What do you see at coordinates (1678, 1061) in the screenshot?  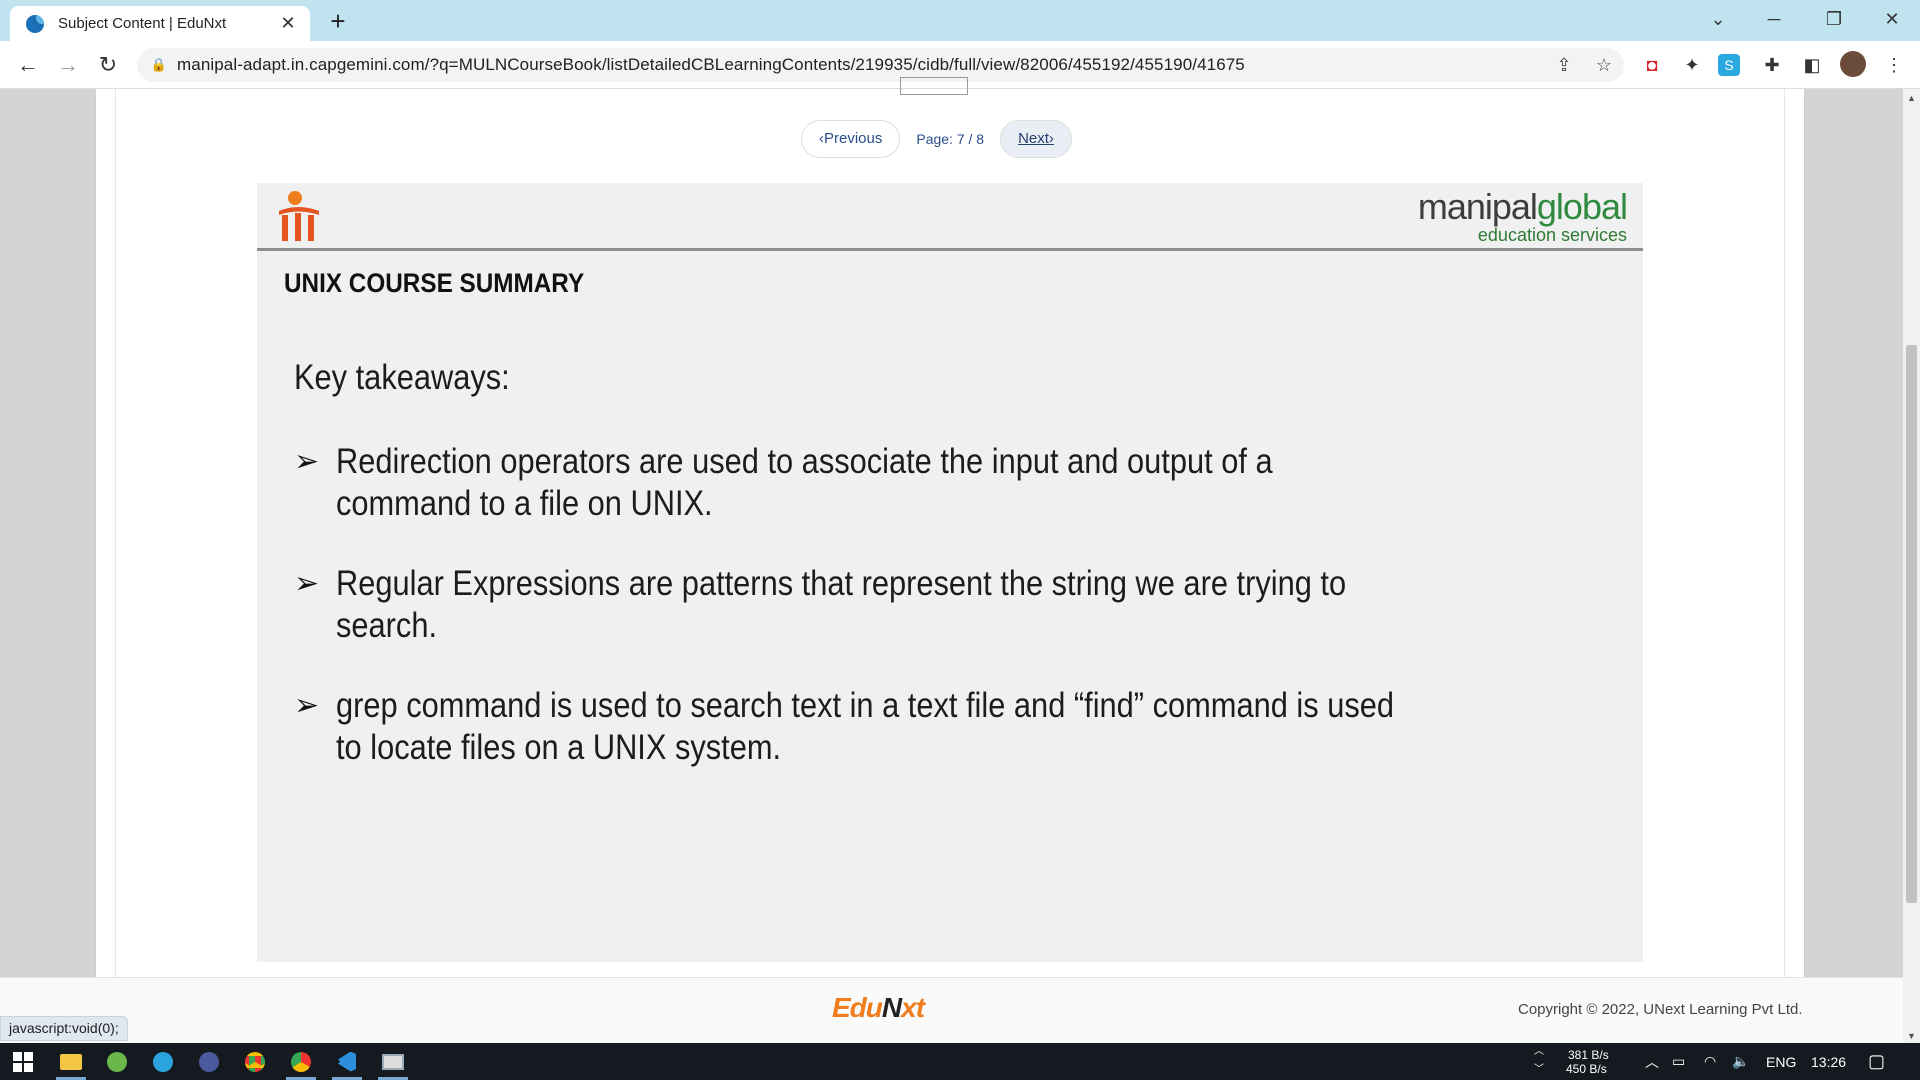 I see `battery-icon: ▭` at bounding box center [1678, 1061].